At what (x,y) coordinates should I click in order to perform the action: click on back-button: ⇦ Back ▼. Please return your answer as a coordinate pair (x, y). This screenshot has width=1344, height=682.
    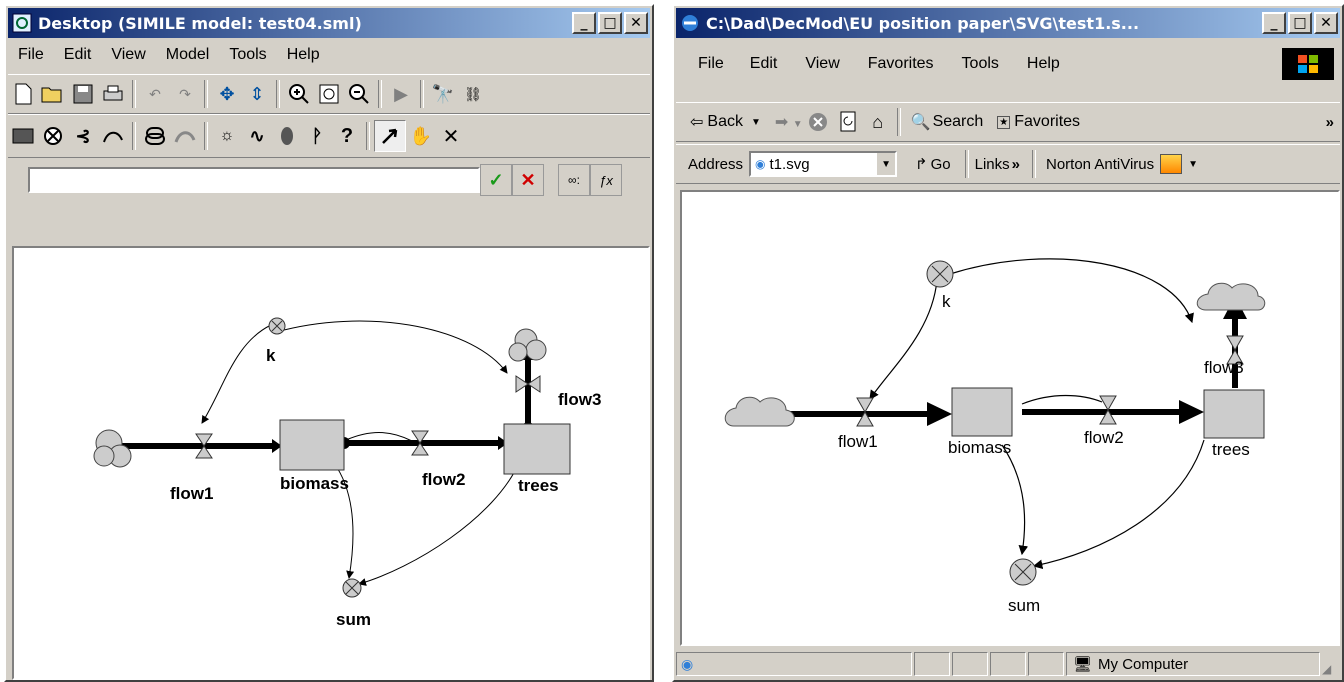
    Looking at the image, I should click on (718, 122).